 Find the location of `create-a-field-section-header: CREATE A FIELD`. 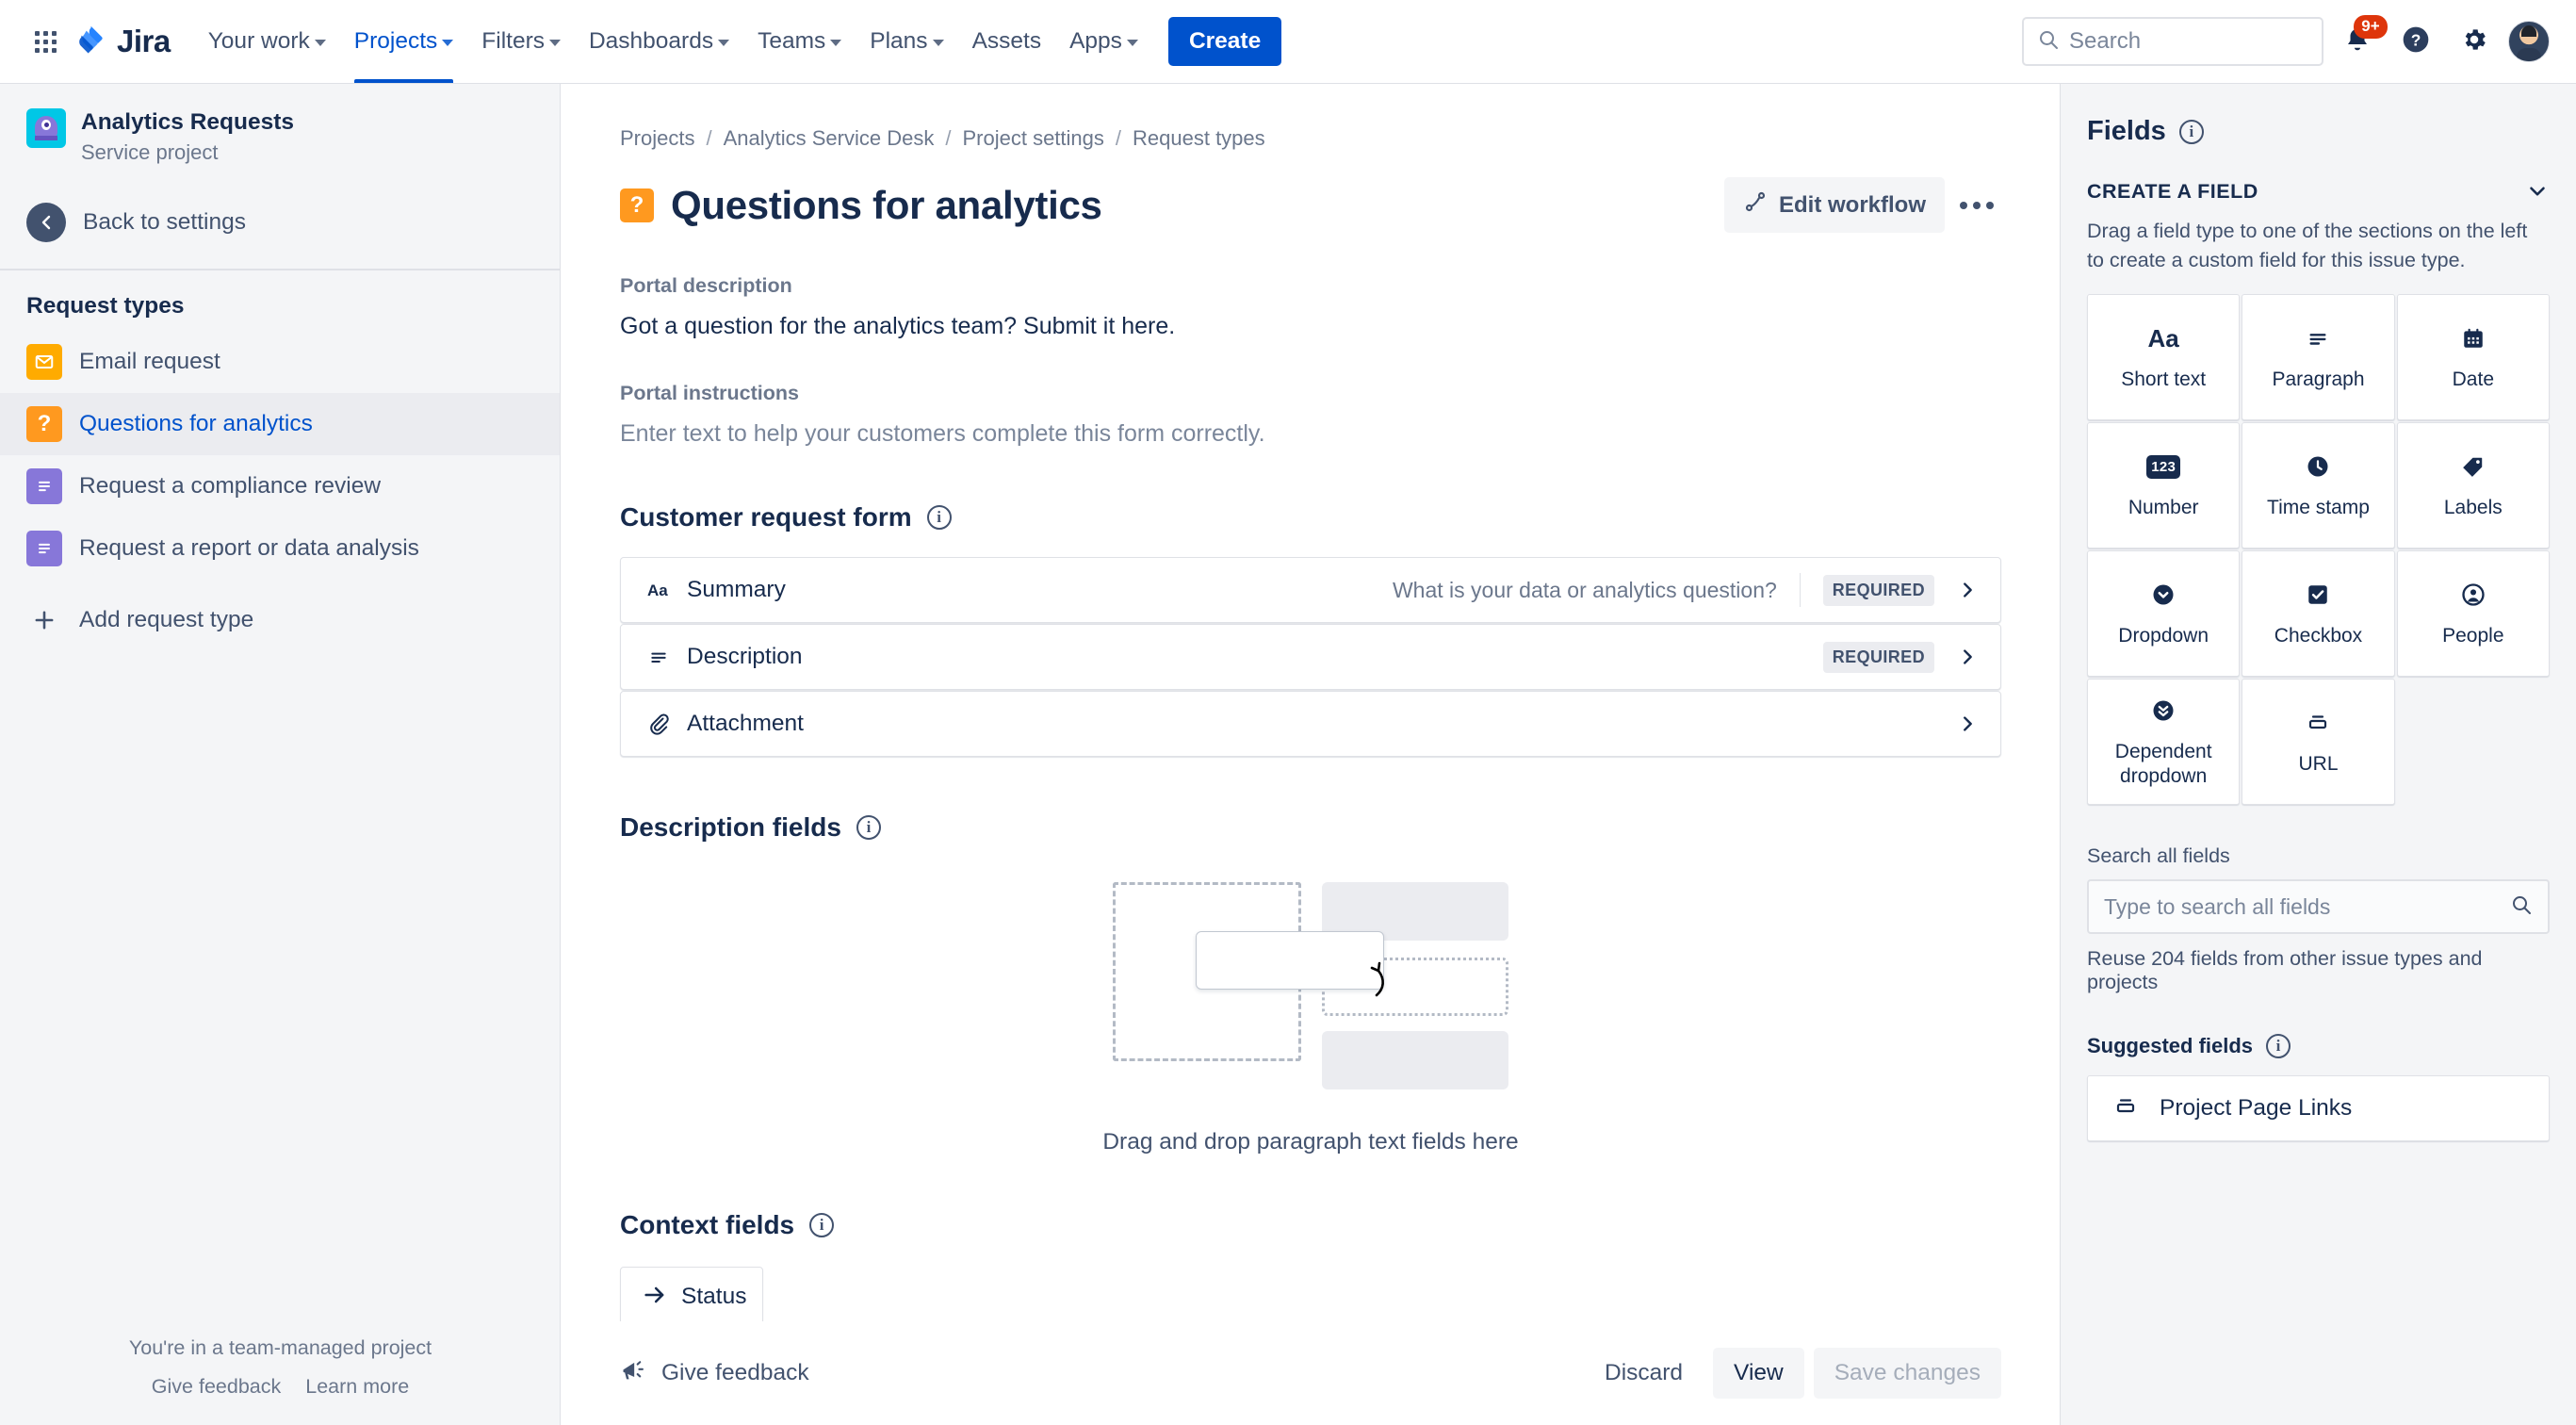

create-a-field-section-header: CREATE A FIELD is located at coordinates (2318, 176).